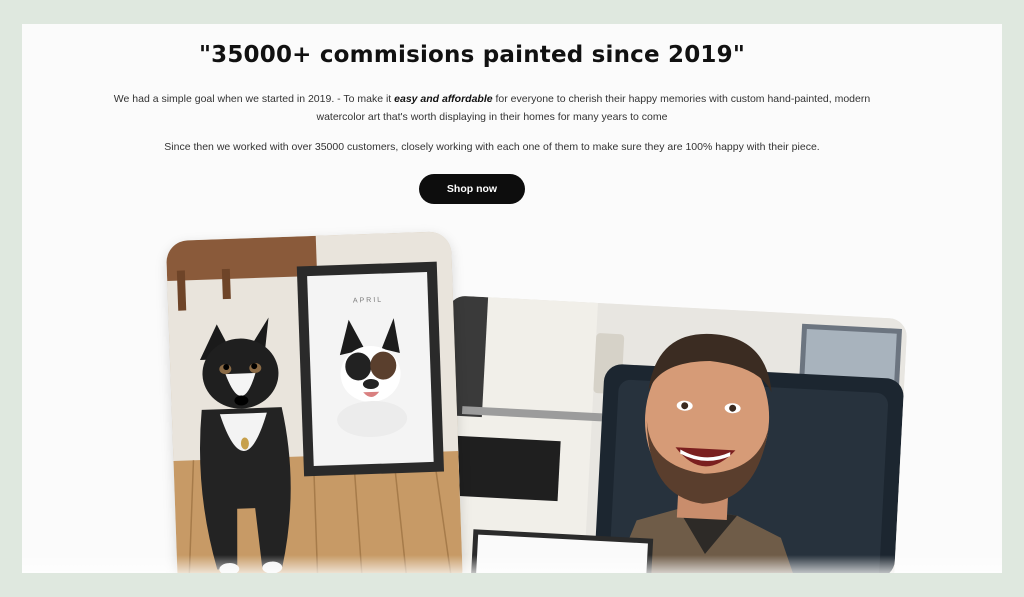  Describe the element at coordinates (368, 301) in the screenshot. I see `painting-caption: APRIL` at that location.